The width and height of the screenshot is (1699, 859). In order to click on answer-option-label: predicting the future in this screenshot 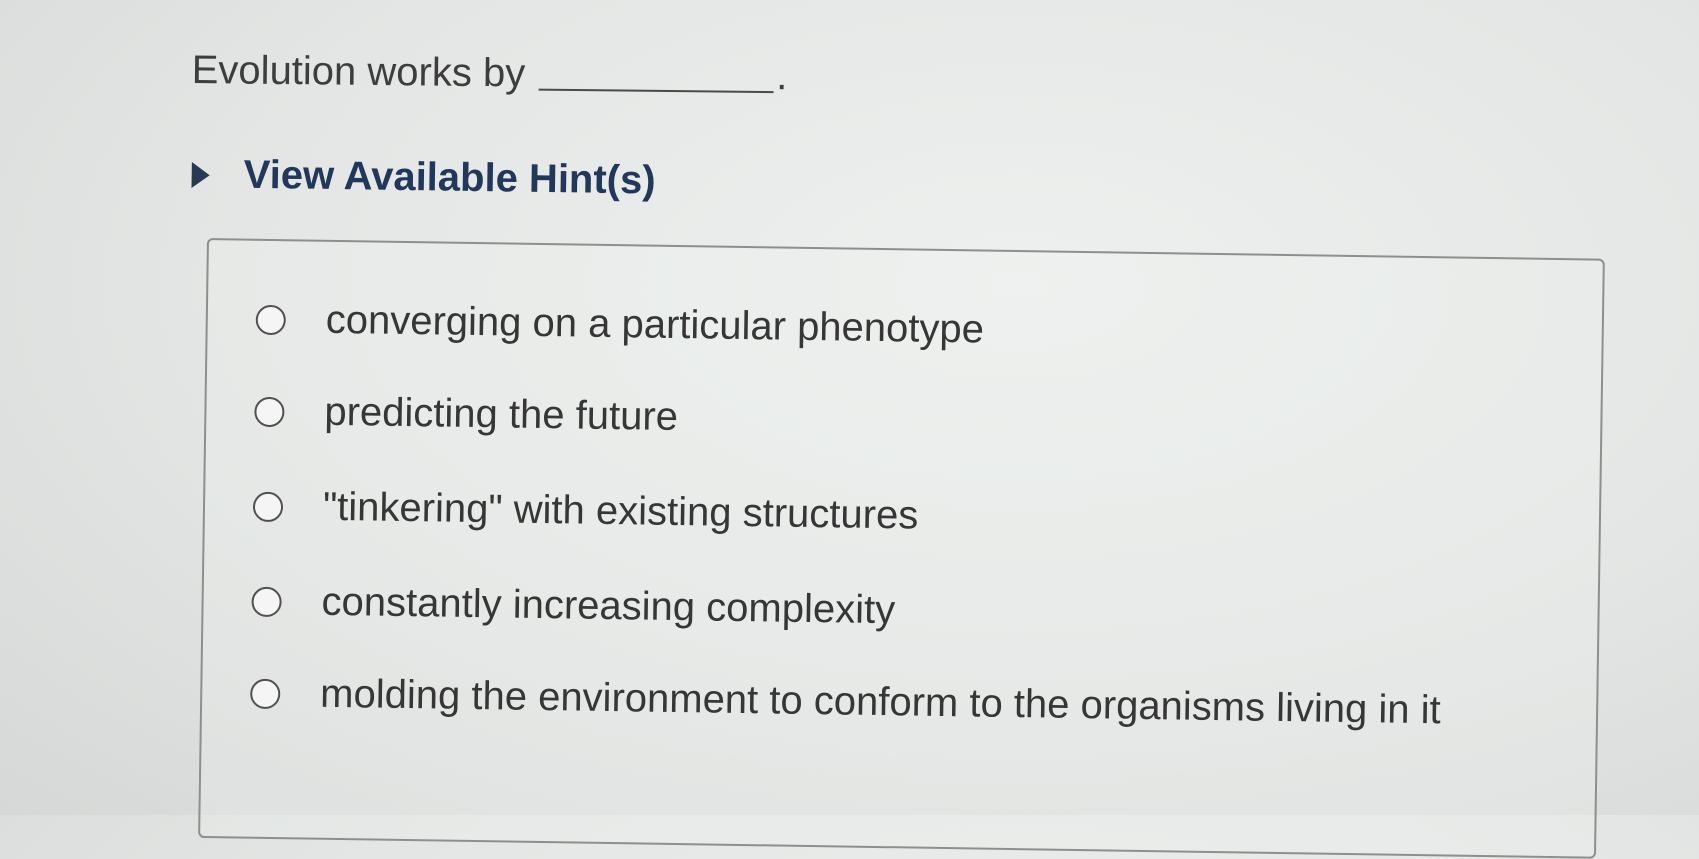, I will do `click(501, 414)`.